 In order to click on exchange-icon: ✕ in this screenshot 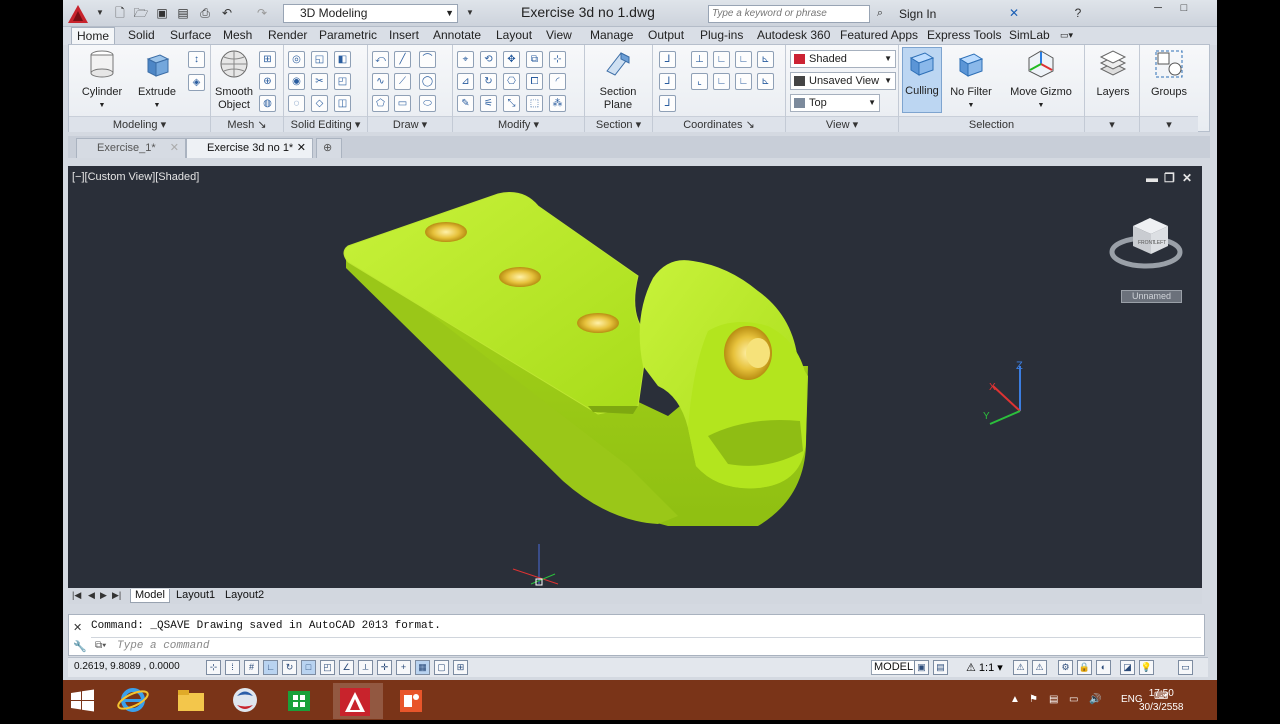, I will do `click(1014, 13)`.